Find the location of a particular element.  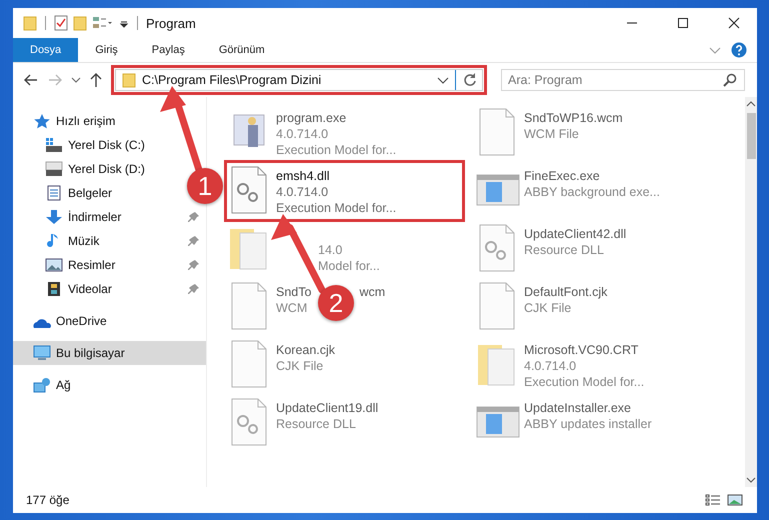

properties-icon is located at coordinates (103, 23).